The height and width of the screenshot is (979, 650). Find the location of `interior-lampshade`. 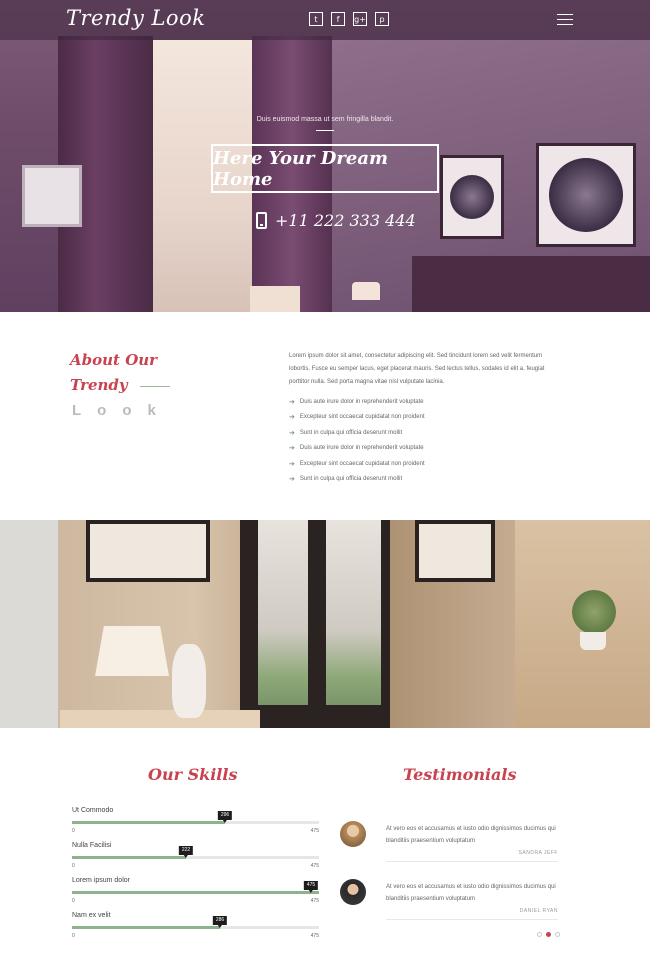

interior-lampshade is located at coordinates (132, 651).